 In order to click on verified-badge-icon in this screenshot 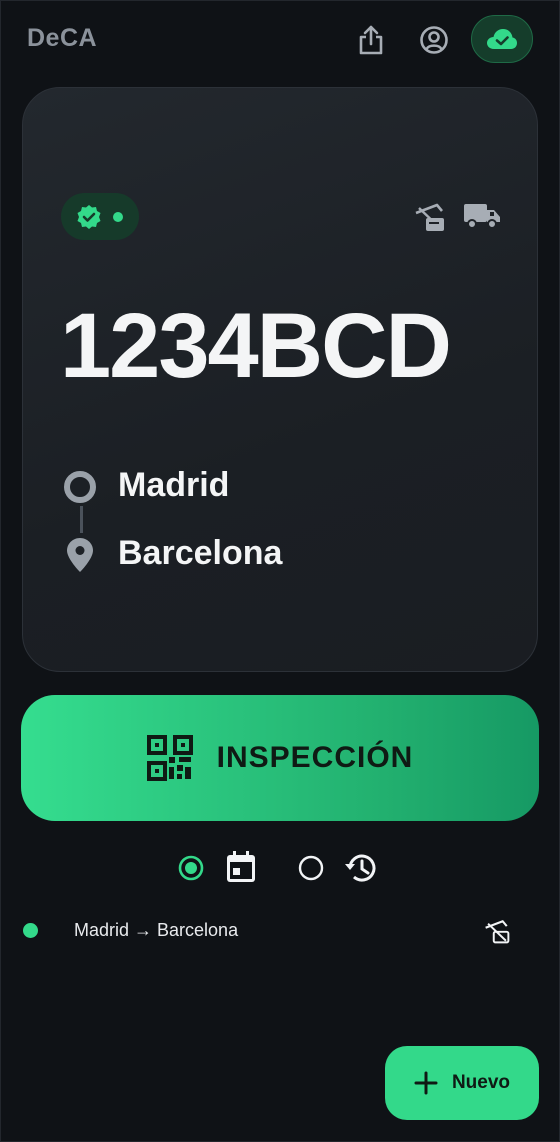, I will do `click(89, 217)`.